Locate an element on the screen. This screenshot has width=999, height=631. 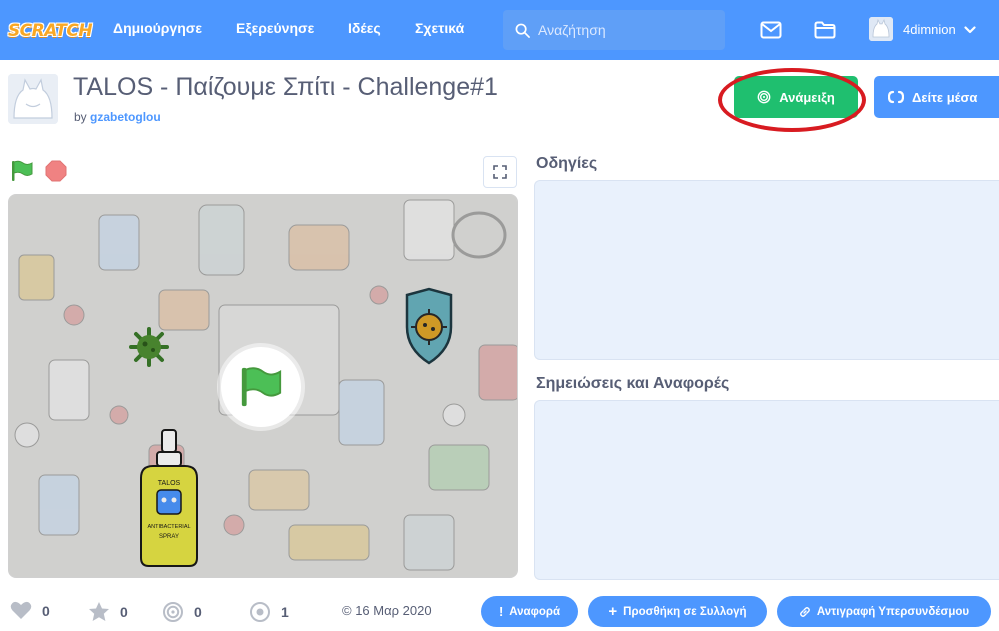
byline-prefix: by is located at coordinates (80, 117).